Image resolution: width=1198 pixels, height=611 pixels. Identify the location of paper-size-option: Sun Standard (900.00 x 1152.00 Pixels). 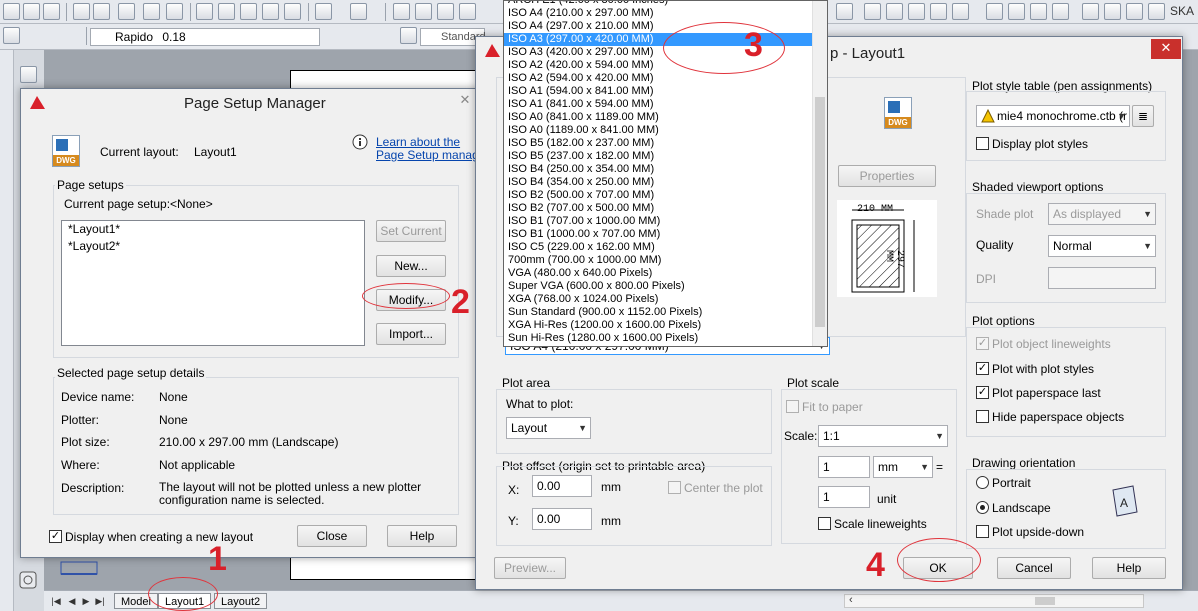
(658, 312).